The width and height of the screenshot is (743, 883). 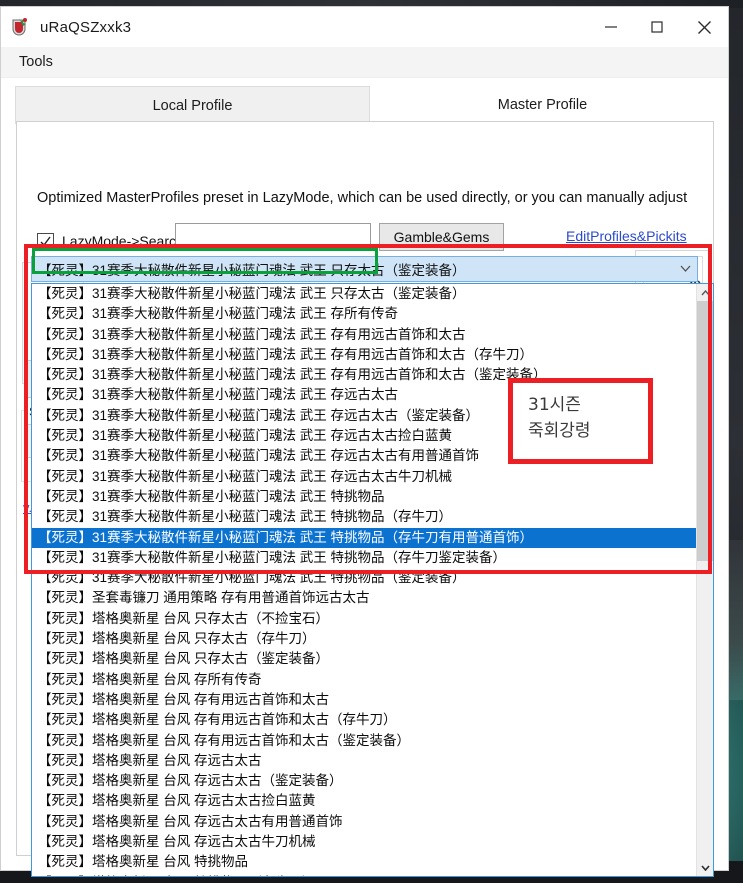 What do you see at coordinates (704, 580) in the screenshot?
I see `dropdown-scrollbar` at bounding box center [704, 580].